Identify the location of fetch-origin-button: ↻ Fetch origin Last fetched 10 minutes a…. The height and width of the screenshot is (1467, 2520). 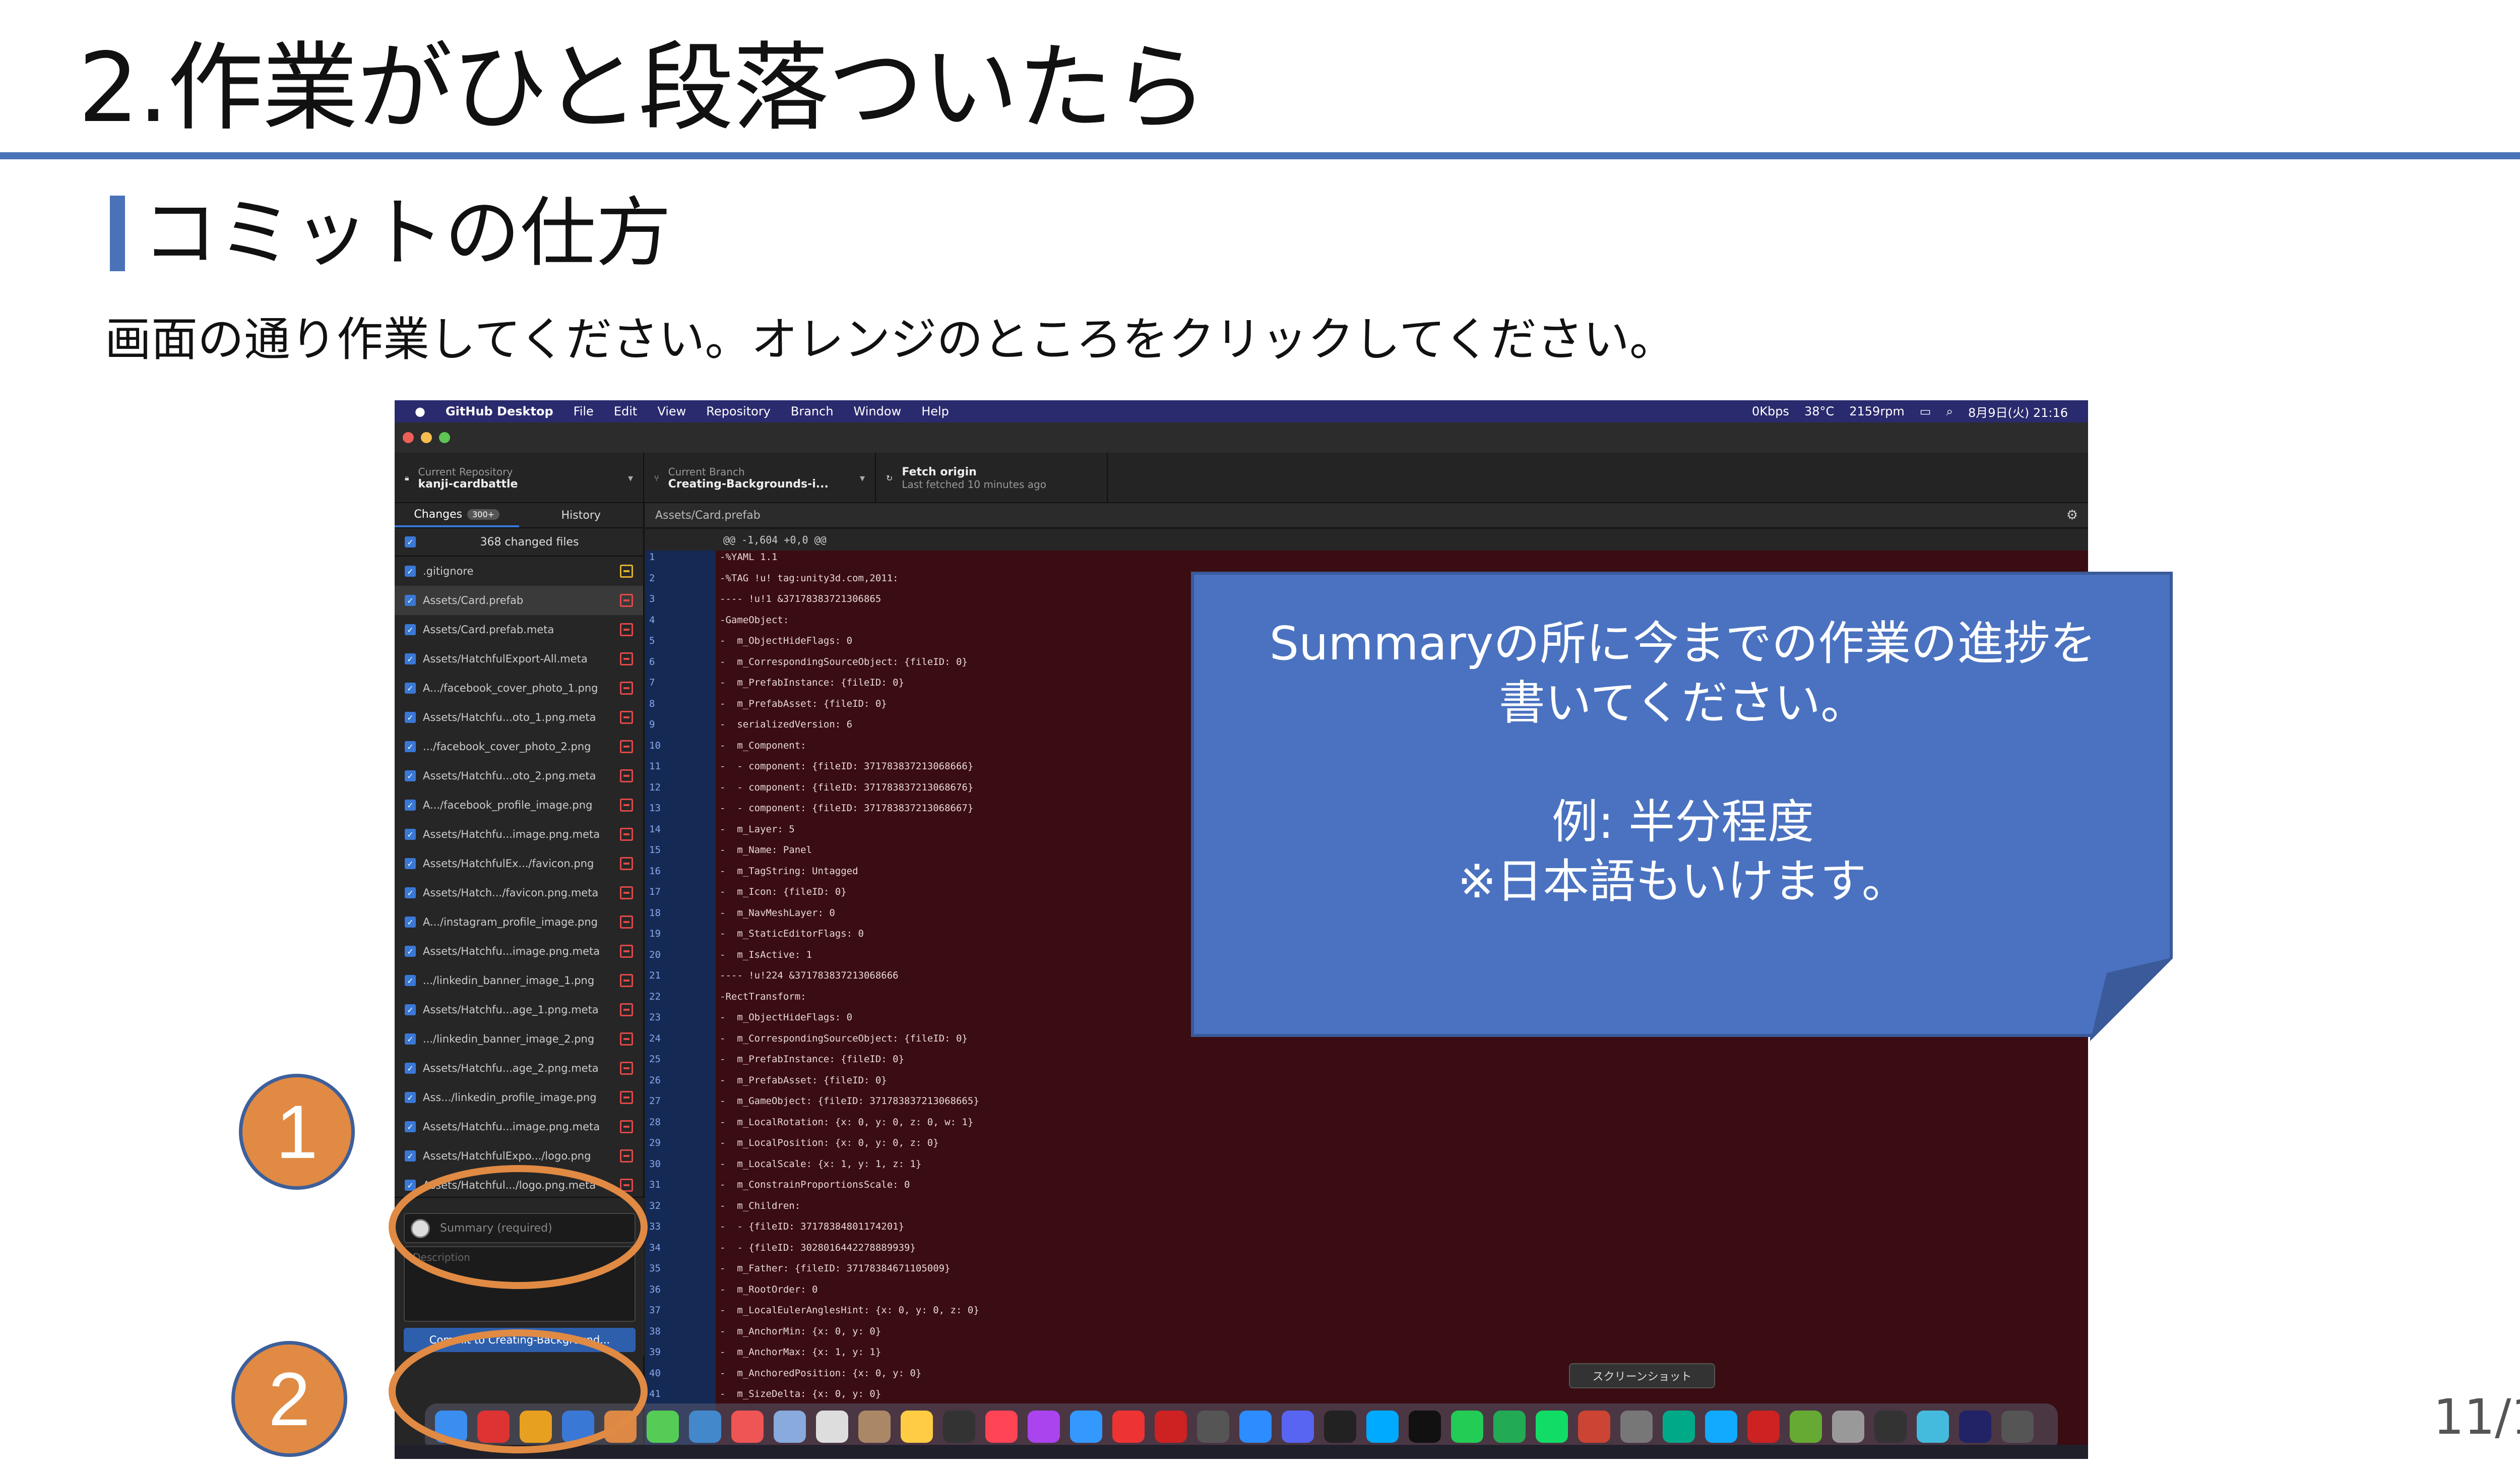
(992, 478).